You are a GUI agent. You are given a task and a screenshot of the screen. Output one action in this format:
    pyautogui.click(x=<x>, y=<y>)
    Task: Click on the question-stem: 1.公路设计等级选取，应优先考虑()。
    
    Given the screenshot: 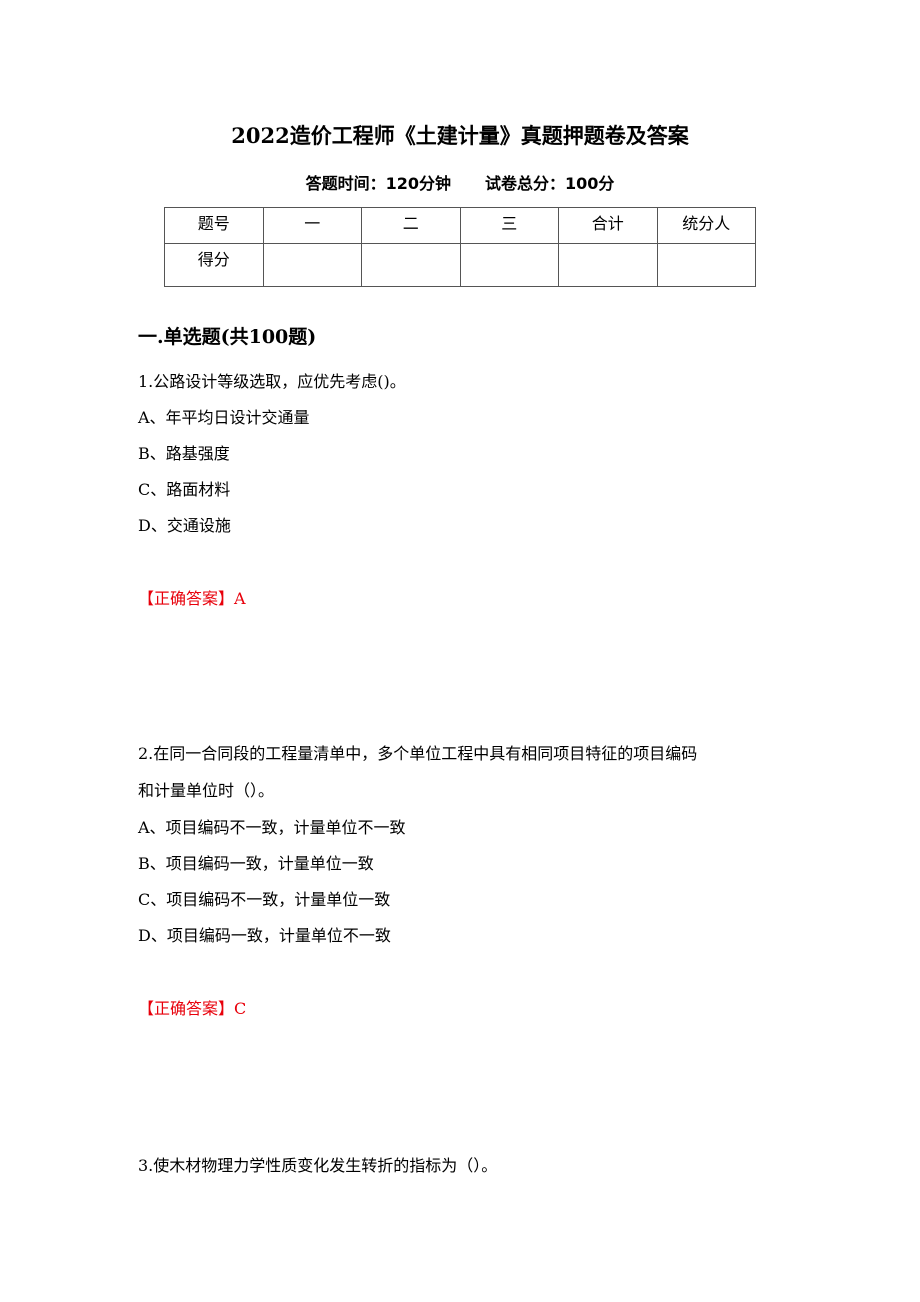 What is the action you would take?
    pyautogui.click(x=272, y=381)
    